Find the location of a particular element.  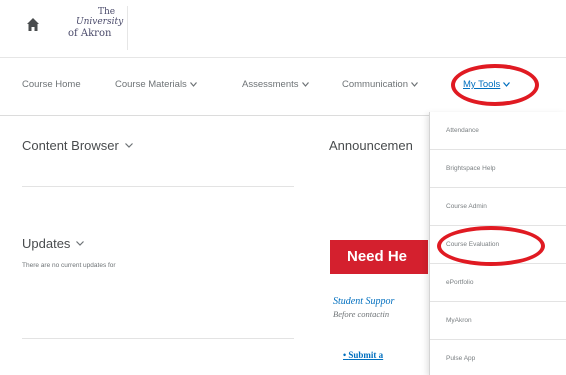

nav-label: Course Materials is located at coordinates (151, 84).